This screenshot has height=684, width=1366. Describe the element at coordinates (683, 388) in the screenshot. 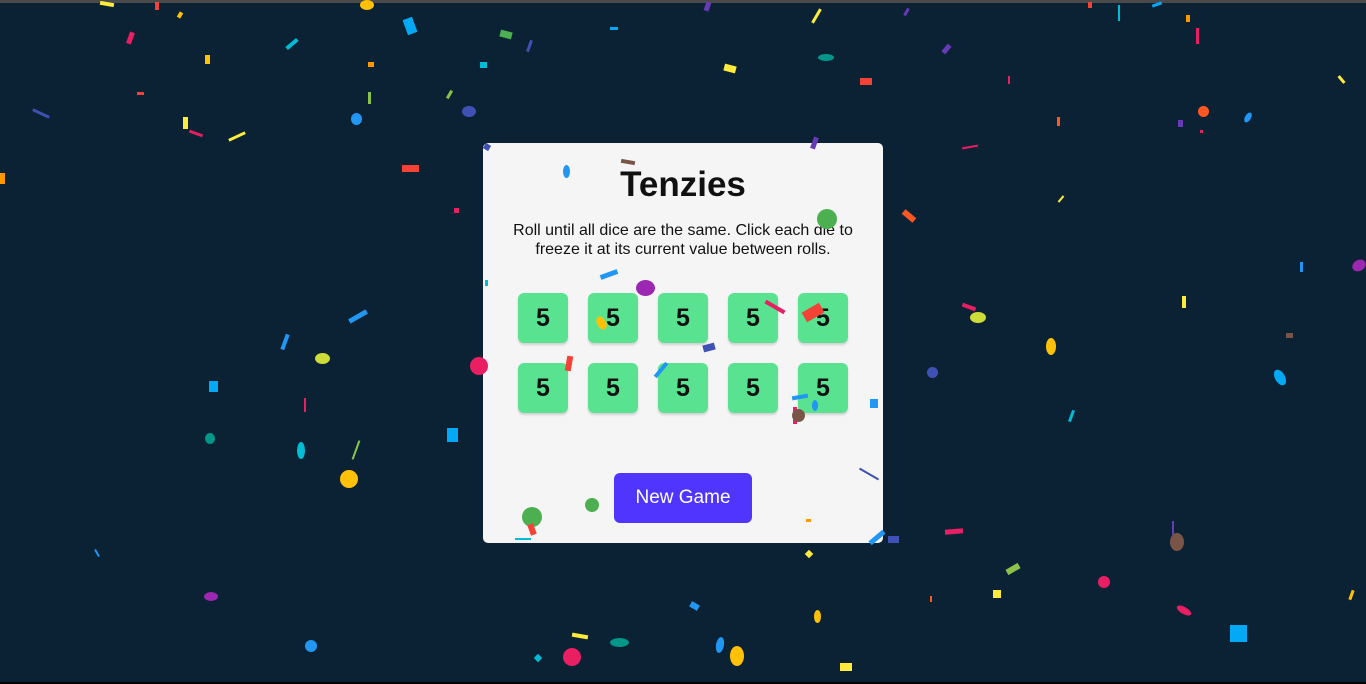

I see `die-8: 5` at that location.